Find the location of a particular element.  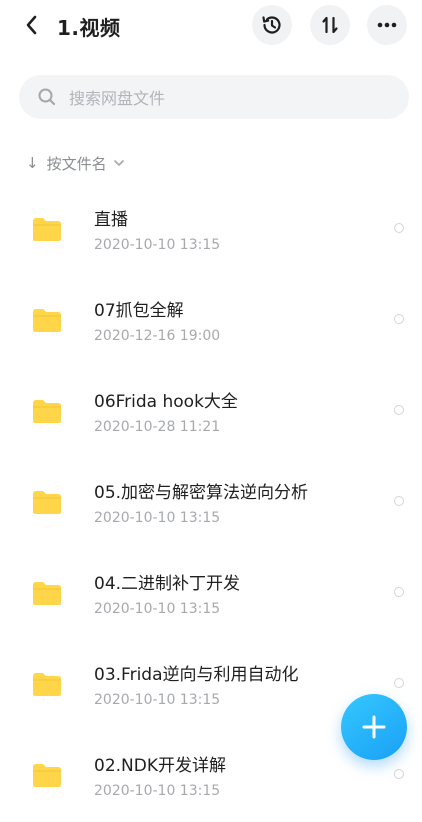

file-list-item: 直播 2020-10-10 13:15 is located at coordinates (211, 230).